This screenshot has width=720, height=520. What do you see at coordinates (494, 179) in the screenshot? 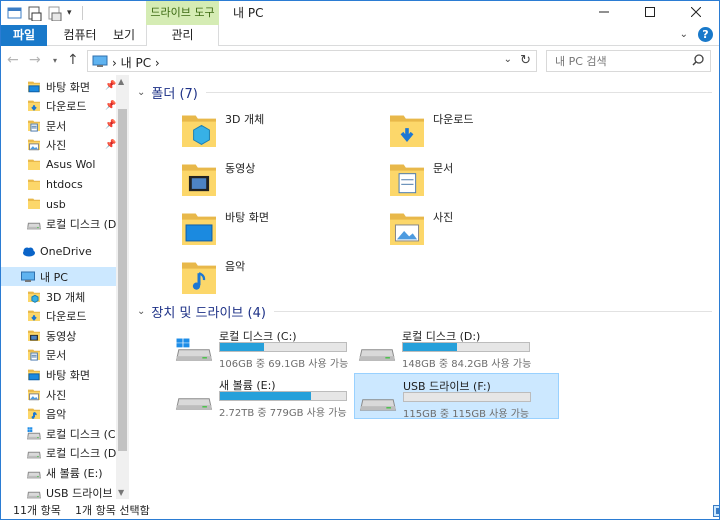
I see `folder-tile: 문서` at bounding box center [494, 179].